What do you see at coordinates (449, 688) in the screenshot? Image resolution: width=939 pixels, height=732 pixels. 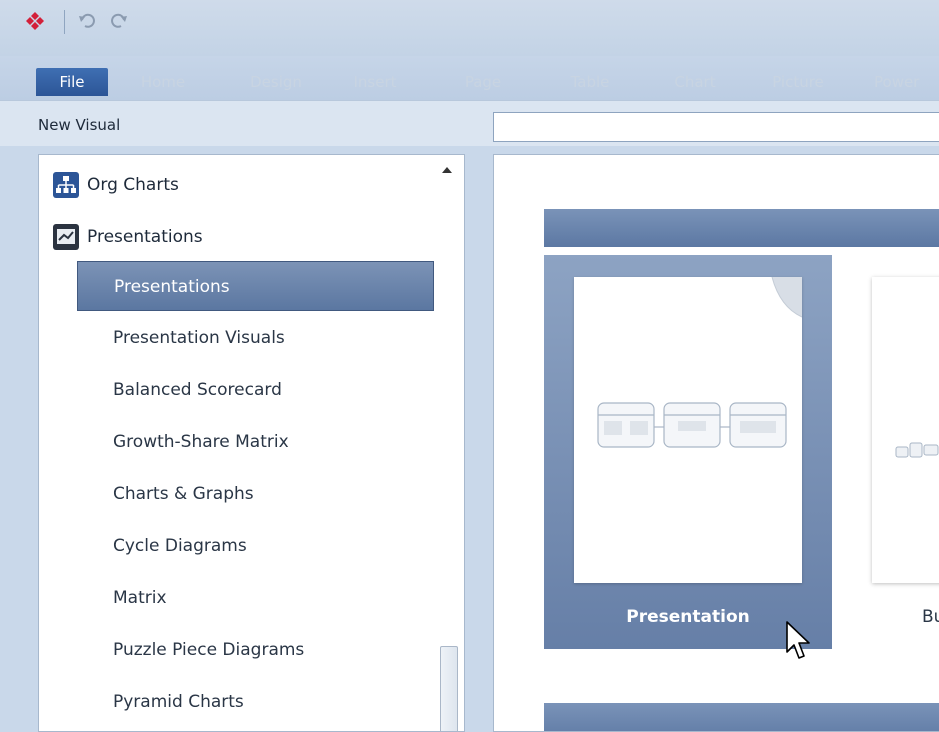 I see `scroll-thumb` at bounding box center [449, 688].